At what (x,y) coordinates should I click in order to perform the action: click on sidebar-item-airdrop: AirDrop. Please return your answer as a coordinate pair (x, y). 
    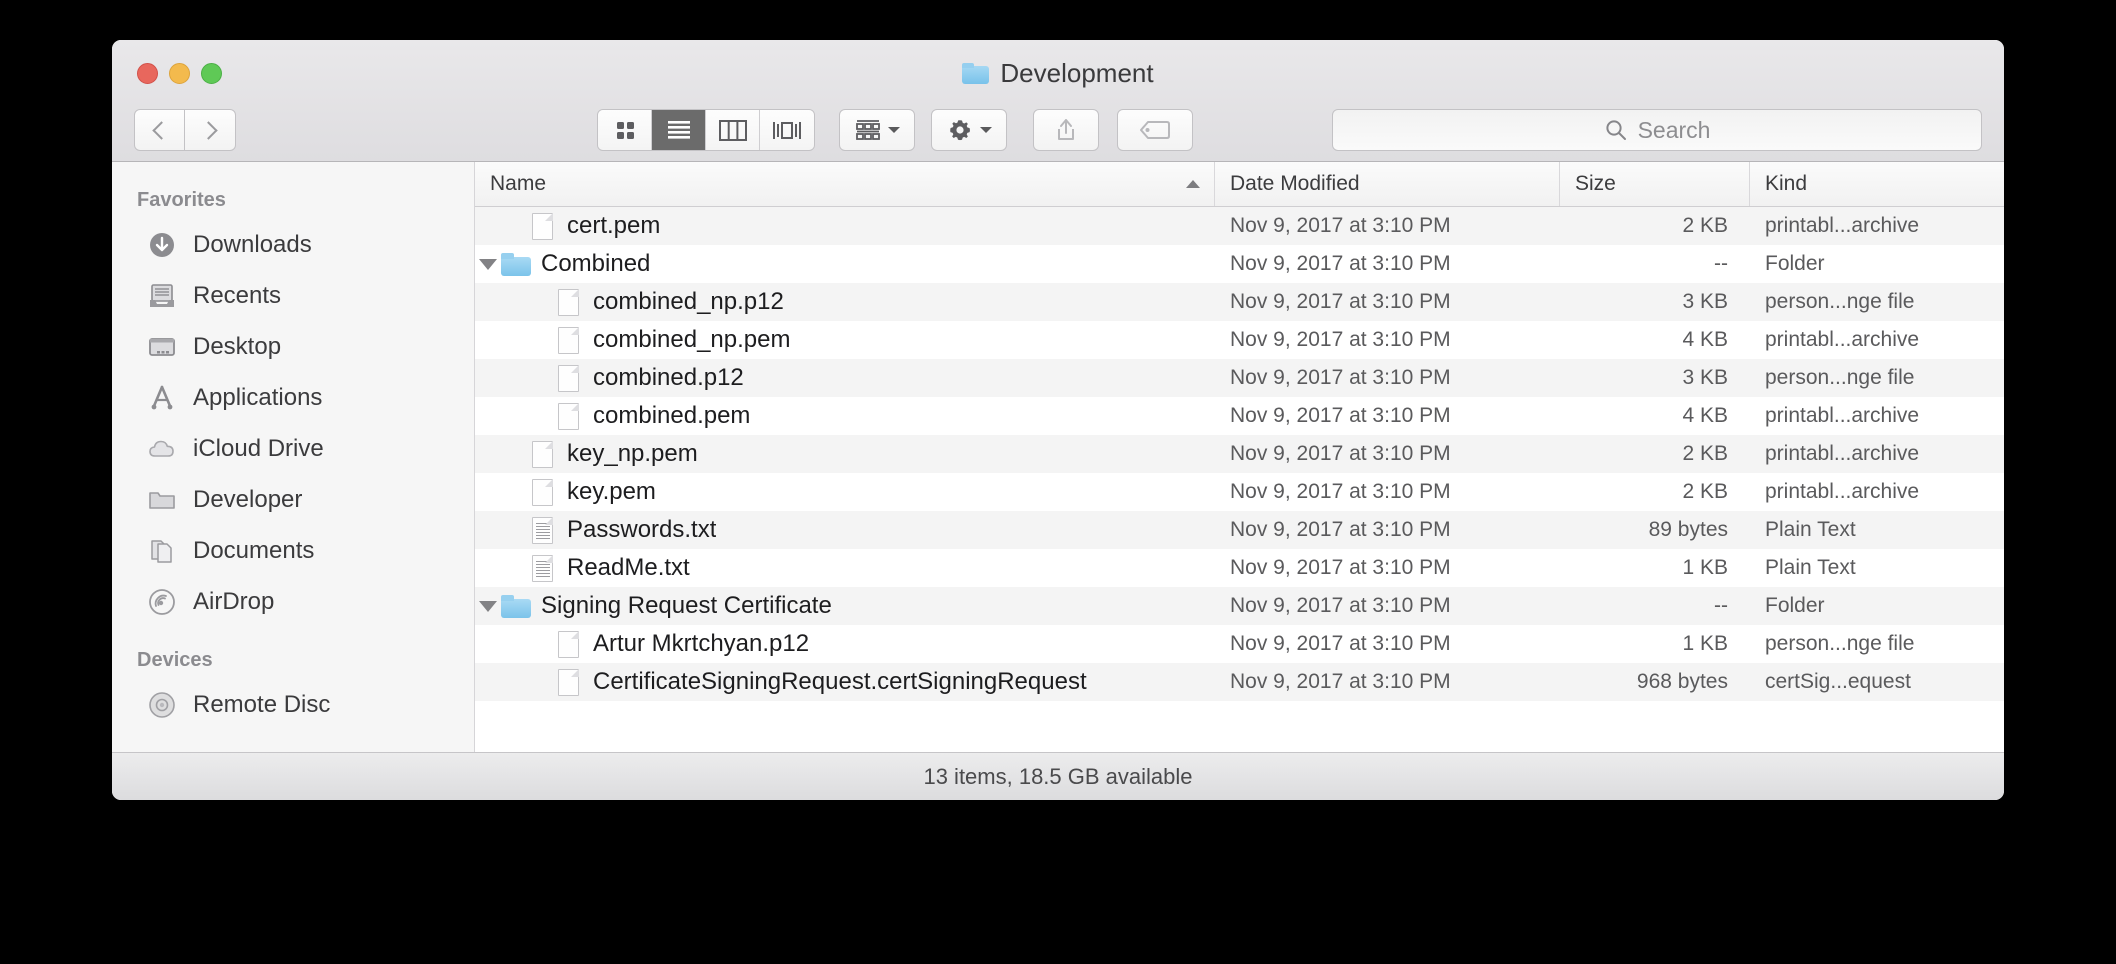
    Looking at the image, I should click on (293, 601).